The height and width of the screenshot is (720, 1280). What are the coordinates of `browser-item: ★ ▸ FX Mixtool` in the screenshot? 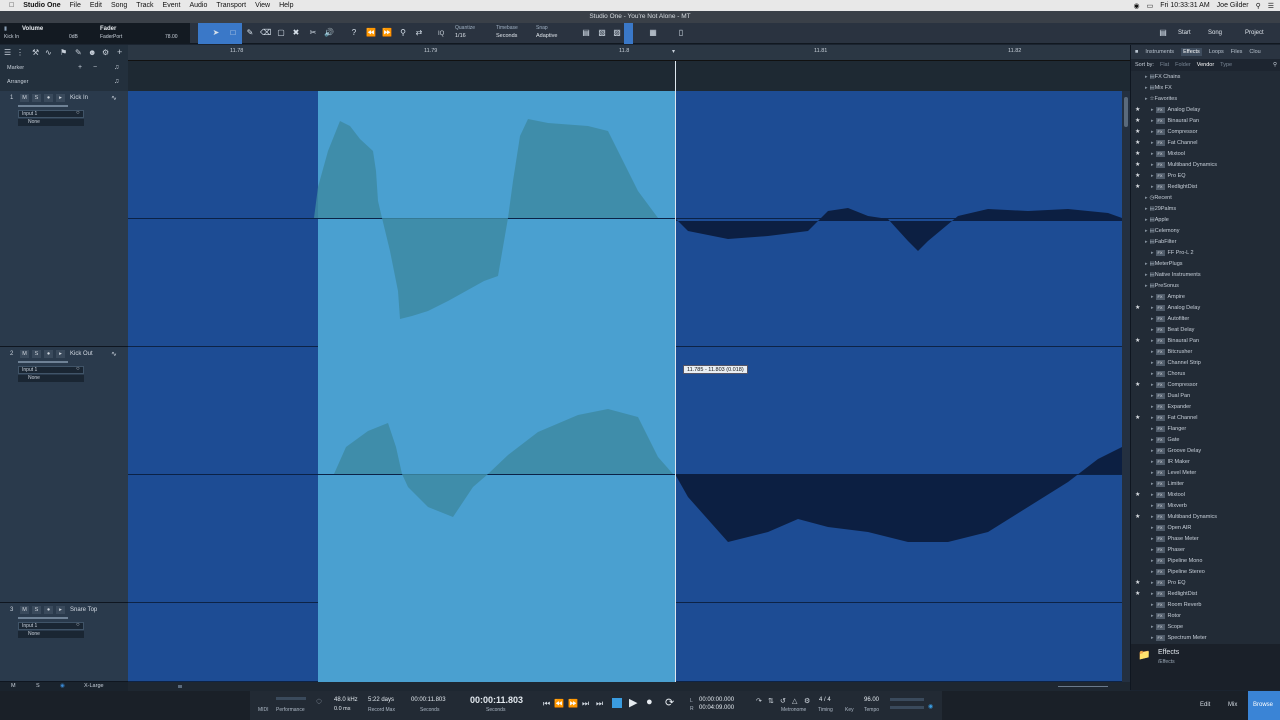 It's located at (1205, 153).